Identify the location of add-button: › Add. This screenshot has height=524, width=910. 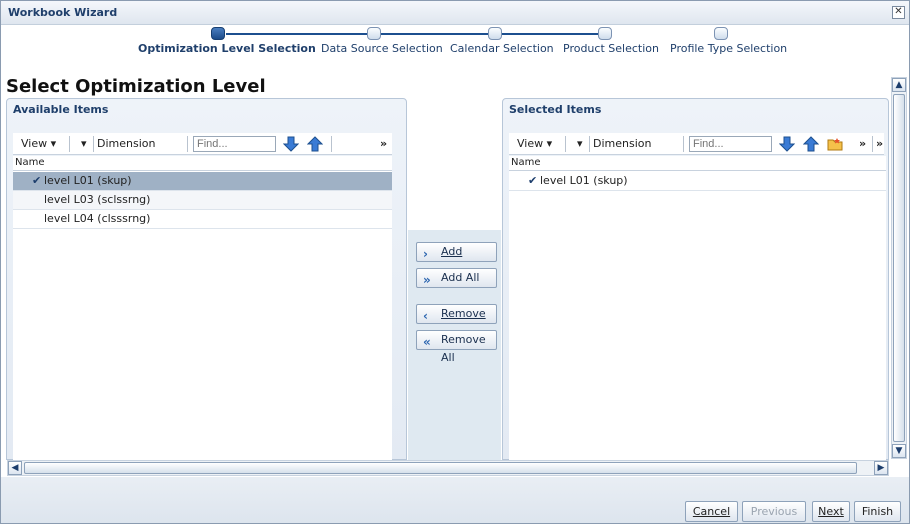
(456, 252).